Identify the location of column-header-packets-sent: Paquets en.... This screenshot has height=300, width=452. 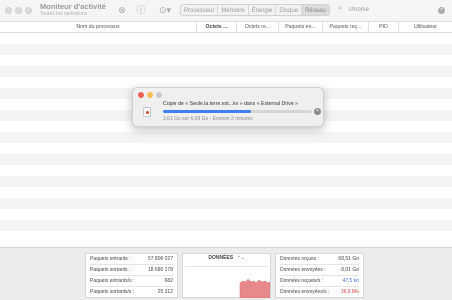
(300, 27).